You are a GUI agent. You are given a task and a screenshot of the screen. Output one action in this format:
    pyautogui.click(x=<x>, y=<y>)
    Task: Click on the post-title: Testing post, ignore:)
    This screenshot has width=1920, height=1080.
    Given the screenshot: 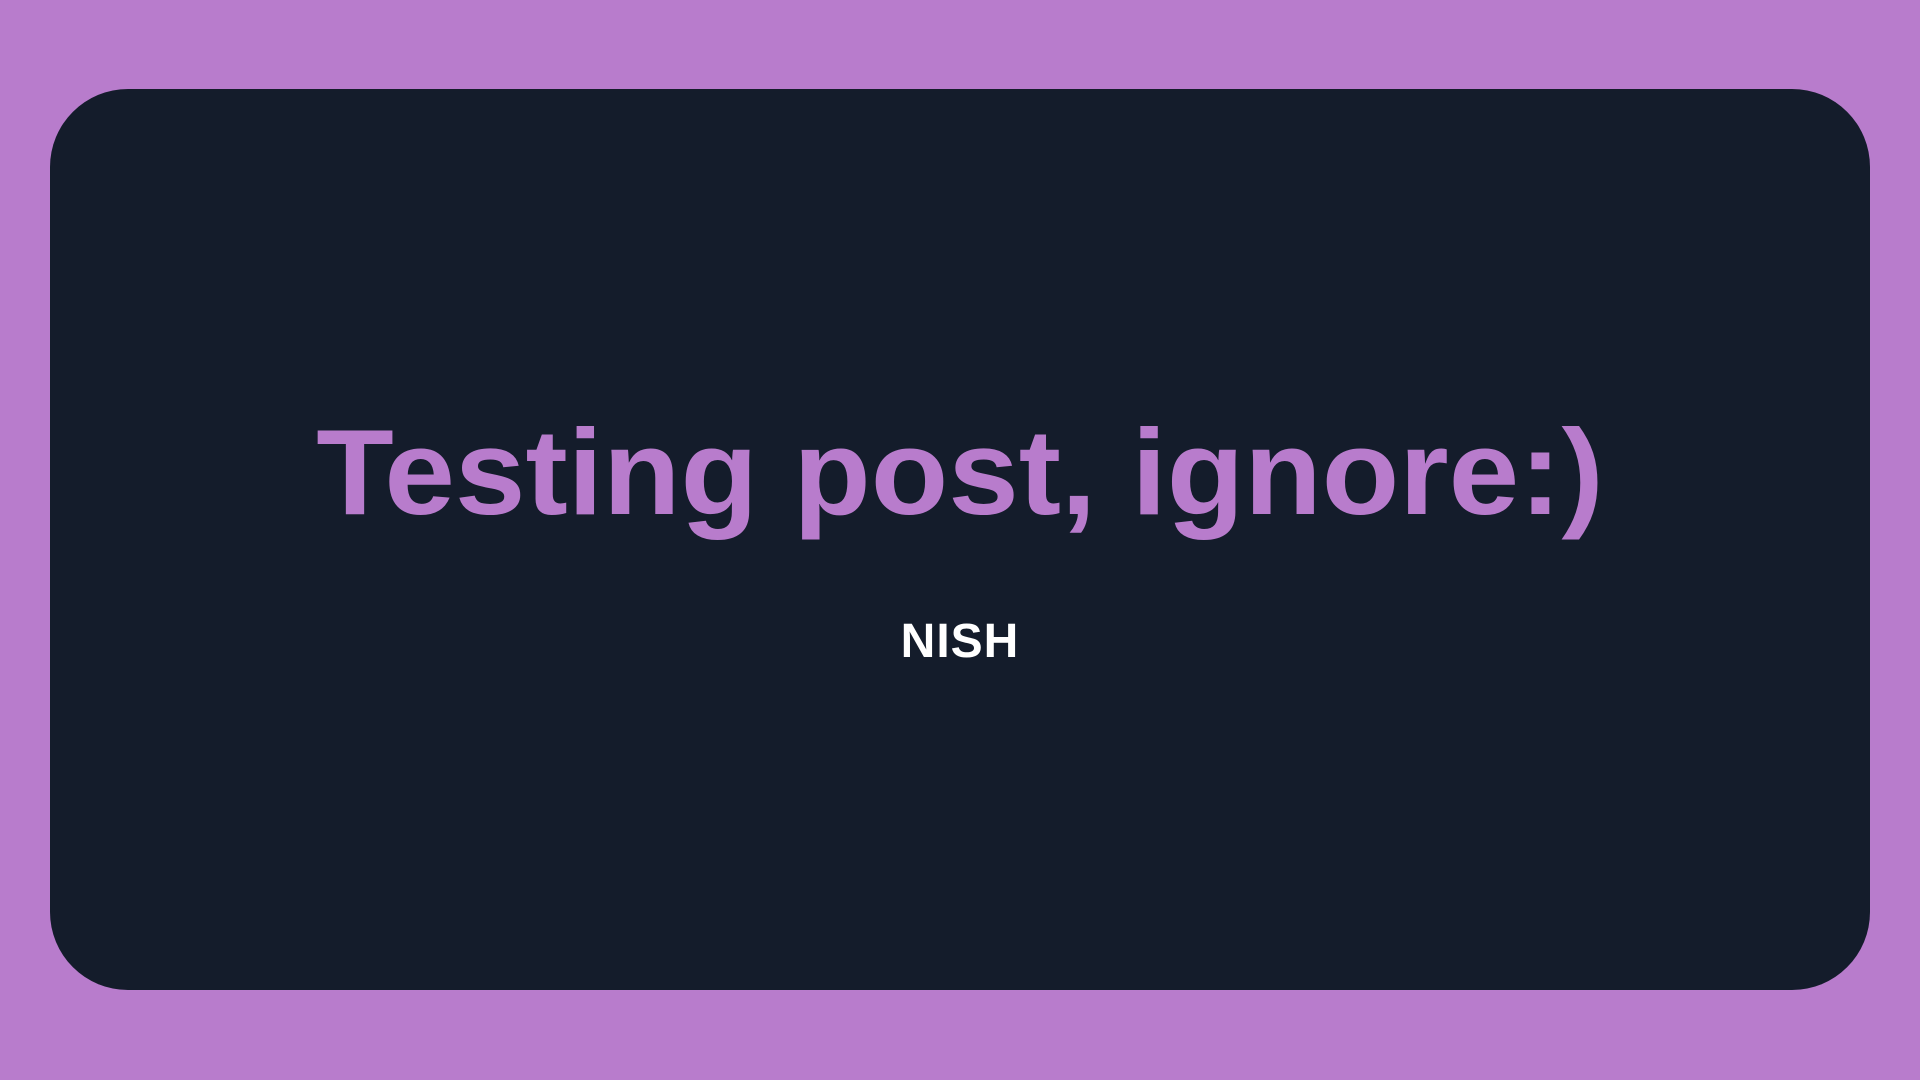 What is the action you would take?
    pyautogui.click(x=960, y=471)
    